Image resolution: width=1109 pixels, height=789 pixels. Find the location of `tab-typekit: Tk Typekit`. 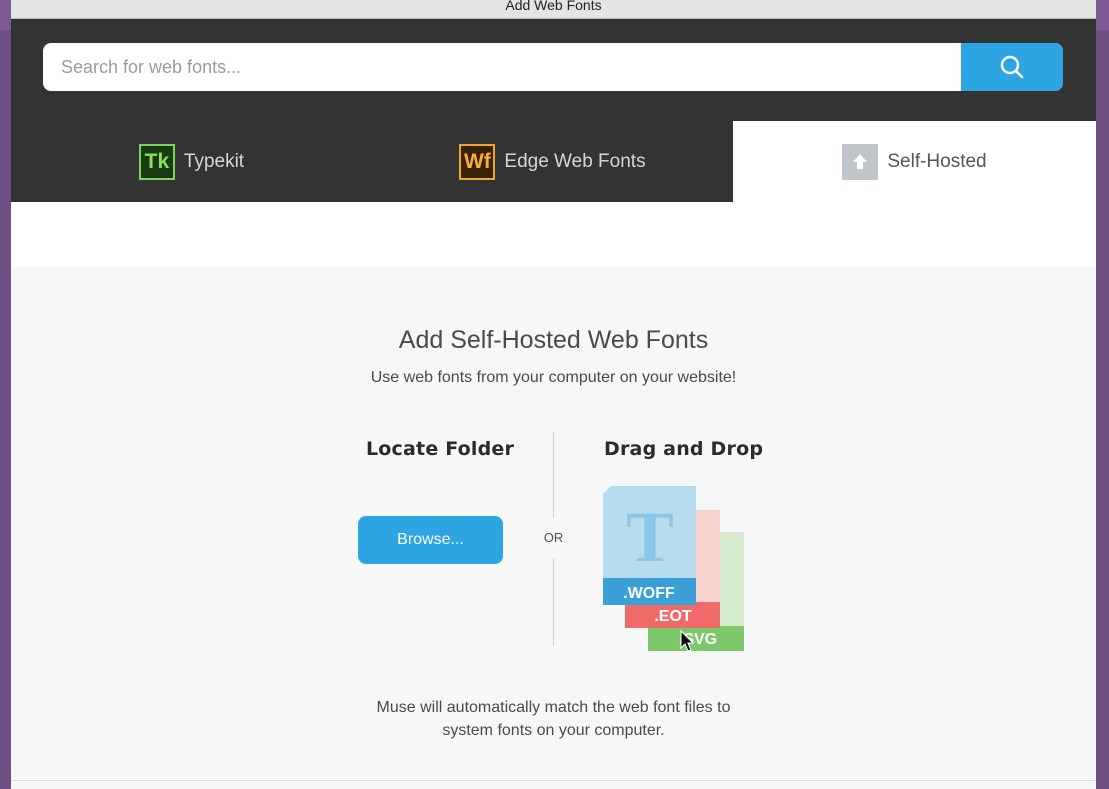

tab-typekit: Tk Typekit is located at coordinates (191, 161).